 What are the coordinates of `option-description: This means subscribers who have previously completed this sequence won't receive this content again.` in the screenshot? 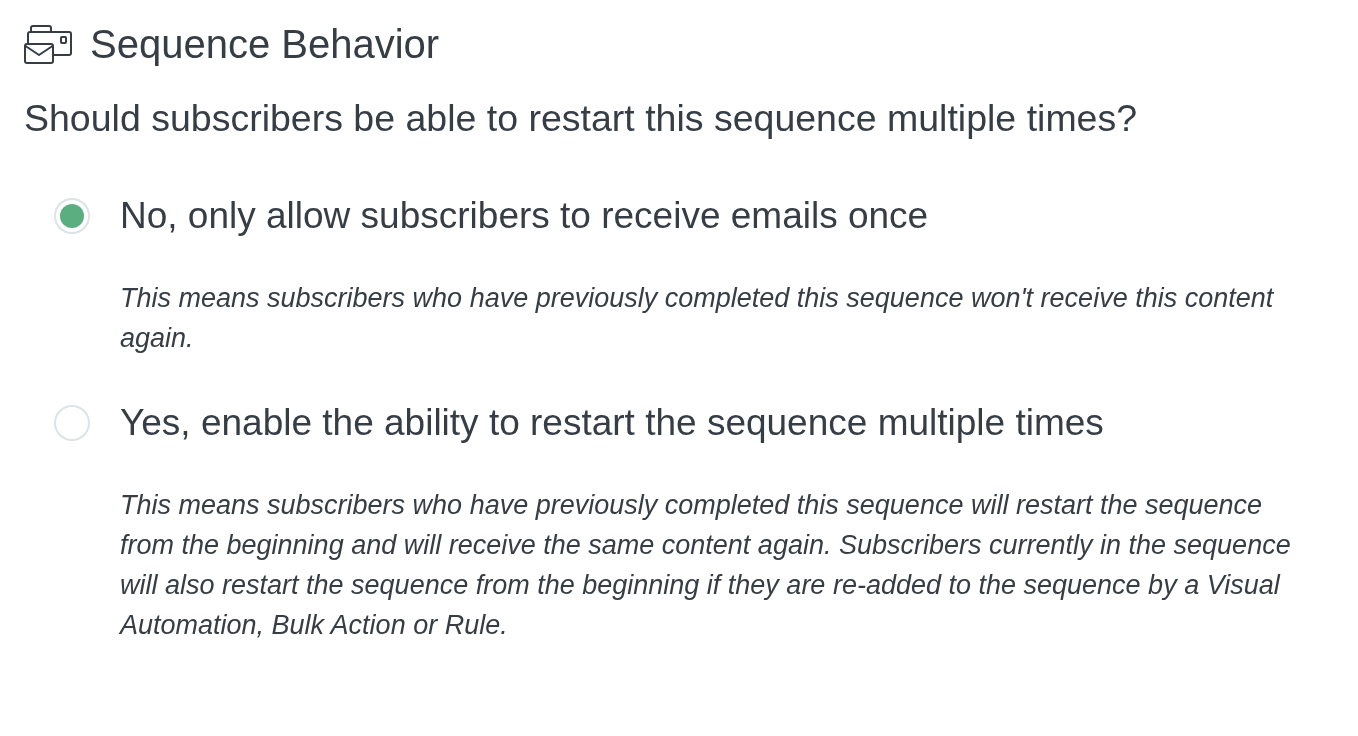 It's located at (697, 318).